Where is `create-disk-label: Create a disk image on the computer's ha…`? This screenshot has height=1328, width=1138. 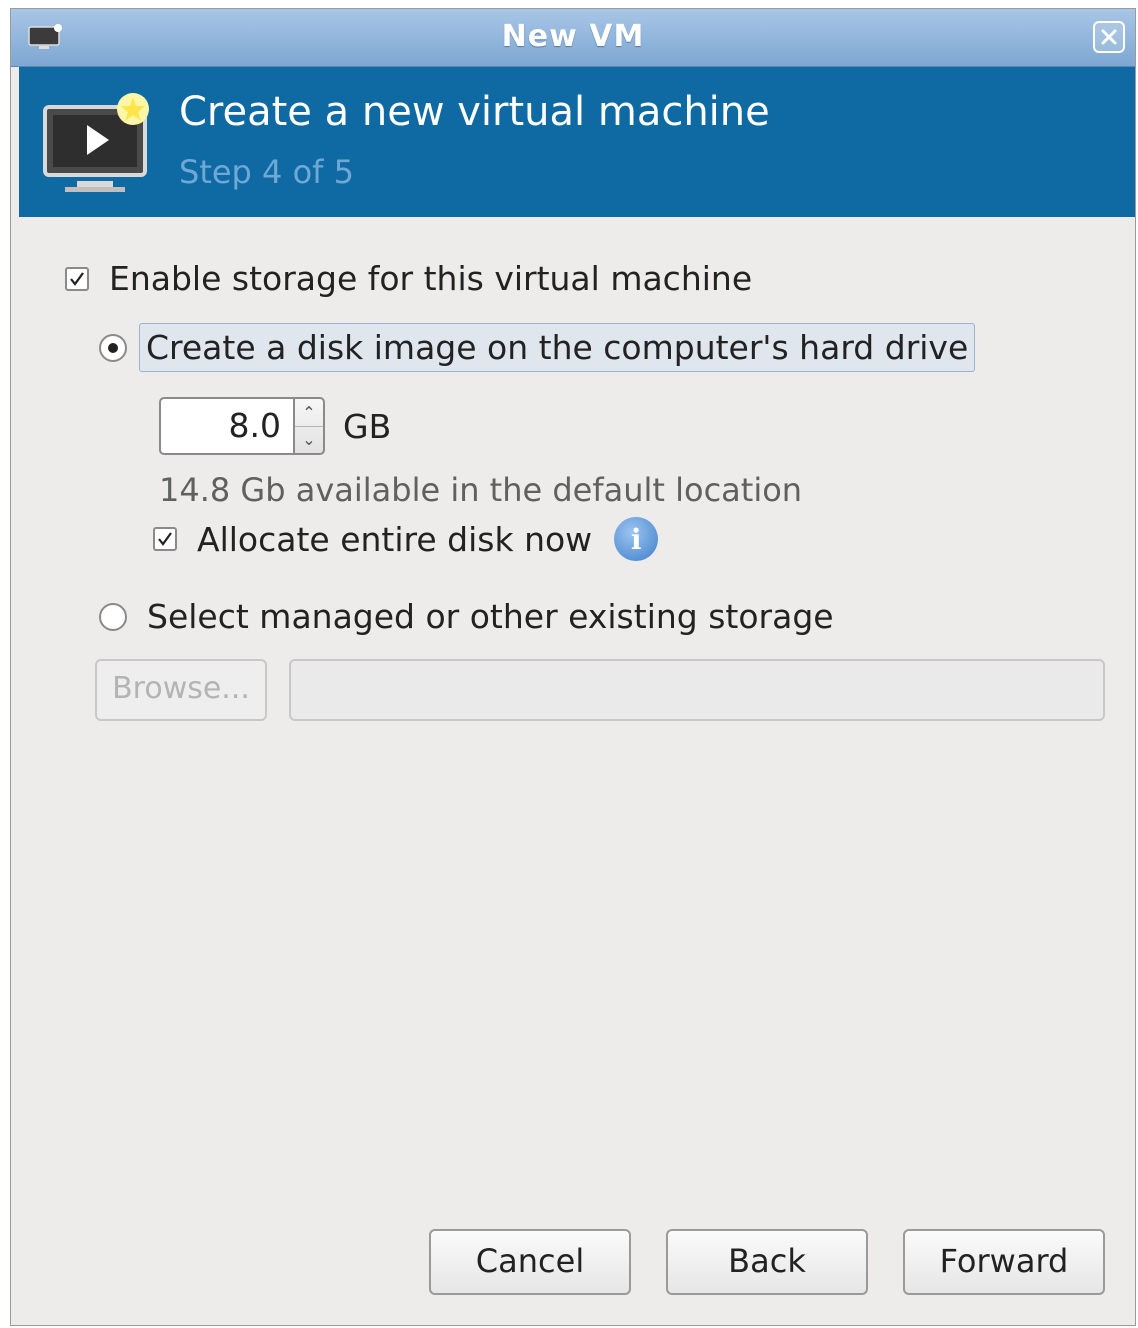
create-disk-label: Create a disk image on the computer's ha… is located at coordinates (557, 347).